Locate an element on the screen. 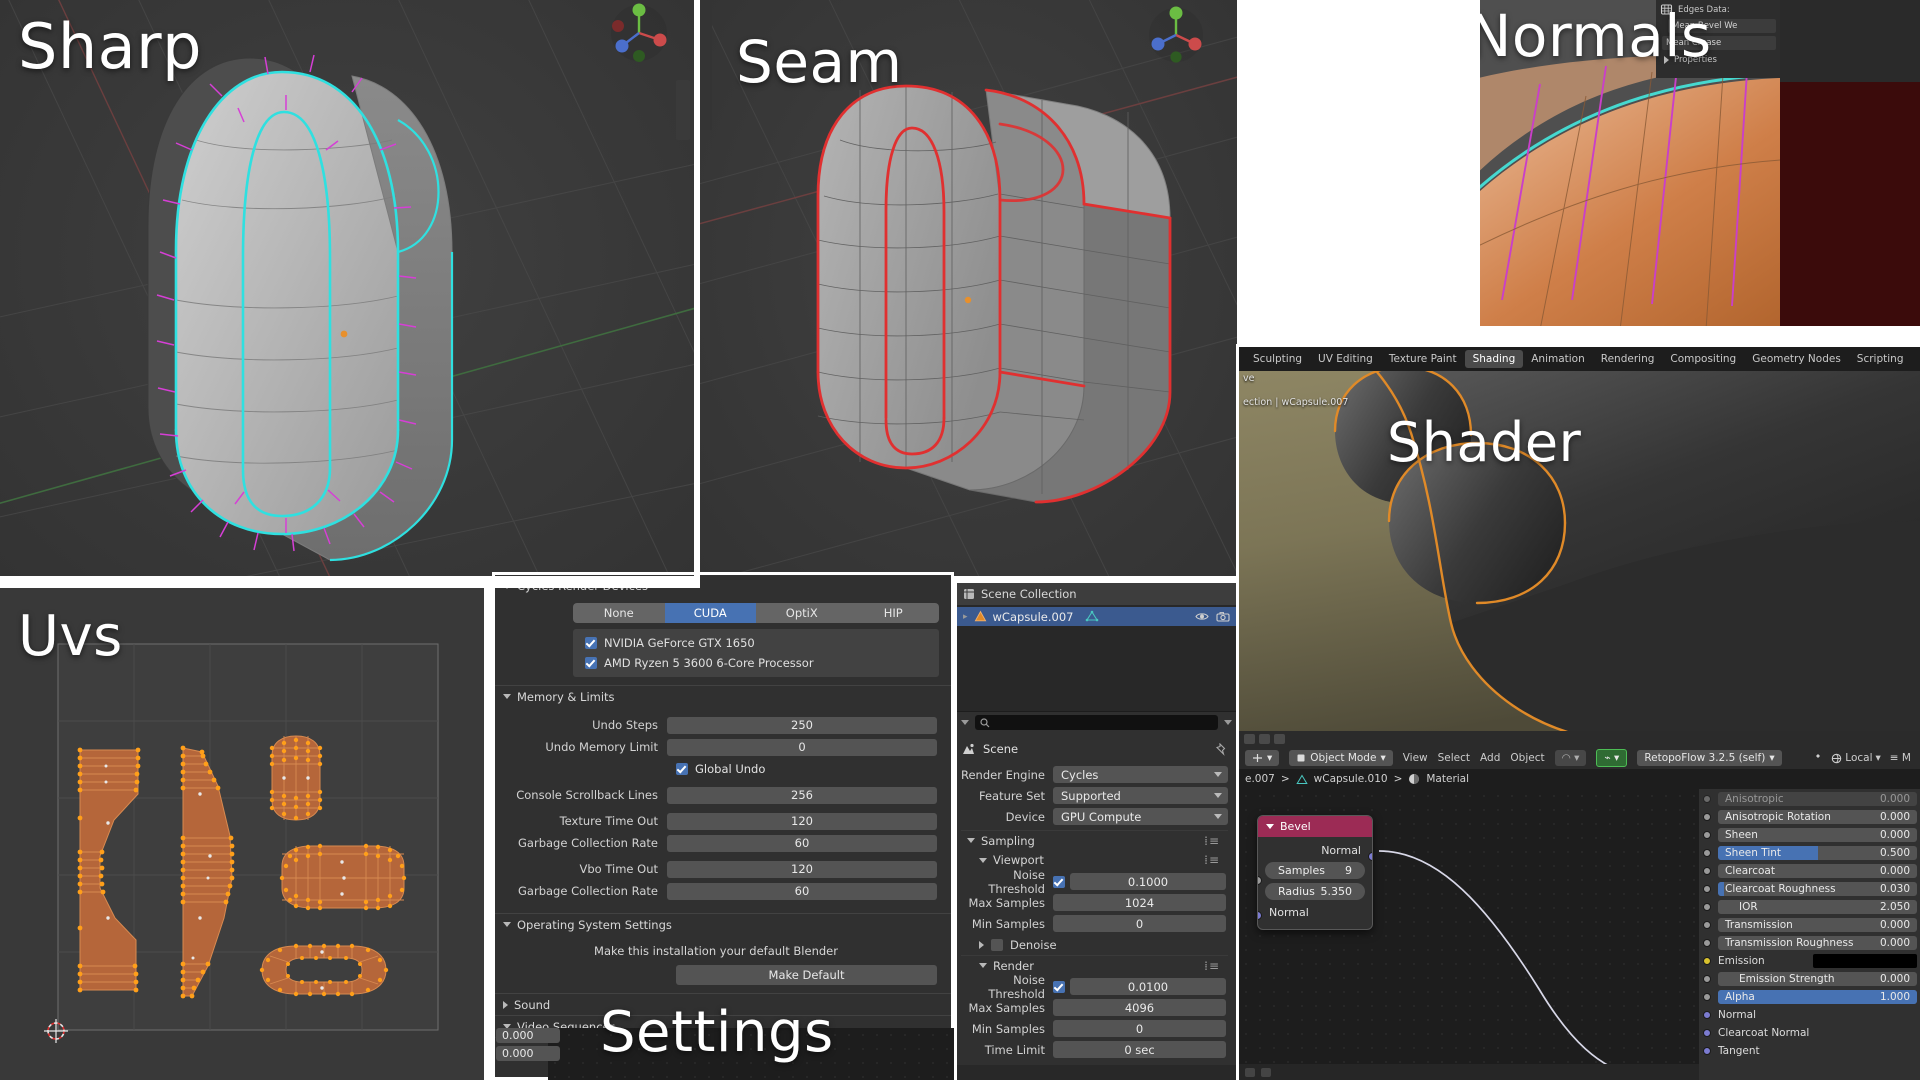  pref-row-texture-time-out: Texture Time Out 120 is located at coordinates (716, 821).